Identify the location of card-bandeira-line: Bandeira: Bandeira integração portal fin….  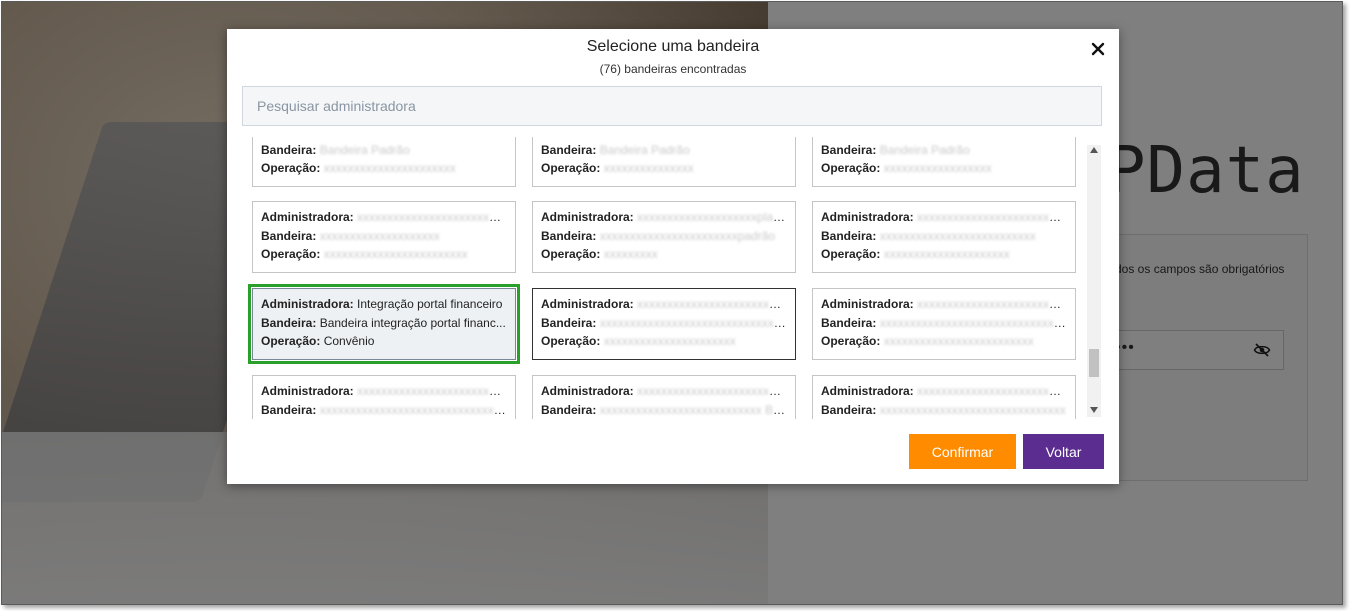
(384, 323).